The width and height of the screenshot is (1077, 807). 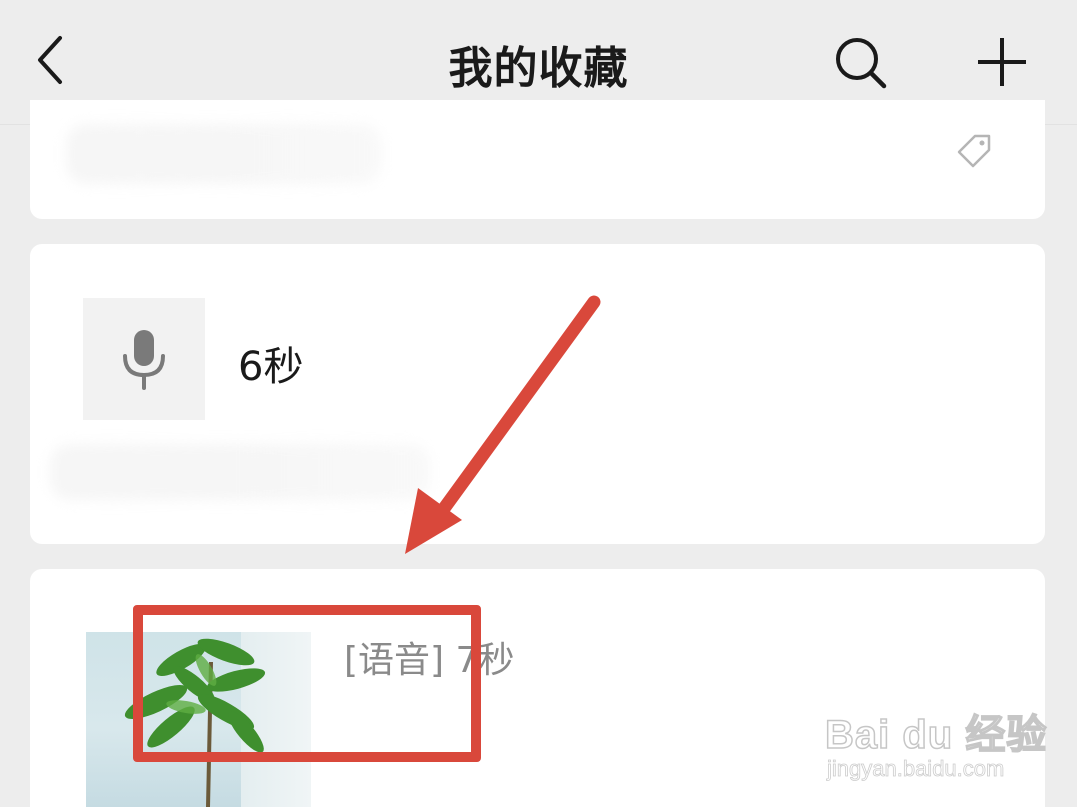 I want to click on add-button, so click(x=1002, y=62).